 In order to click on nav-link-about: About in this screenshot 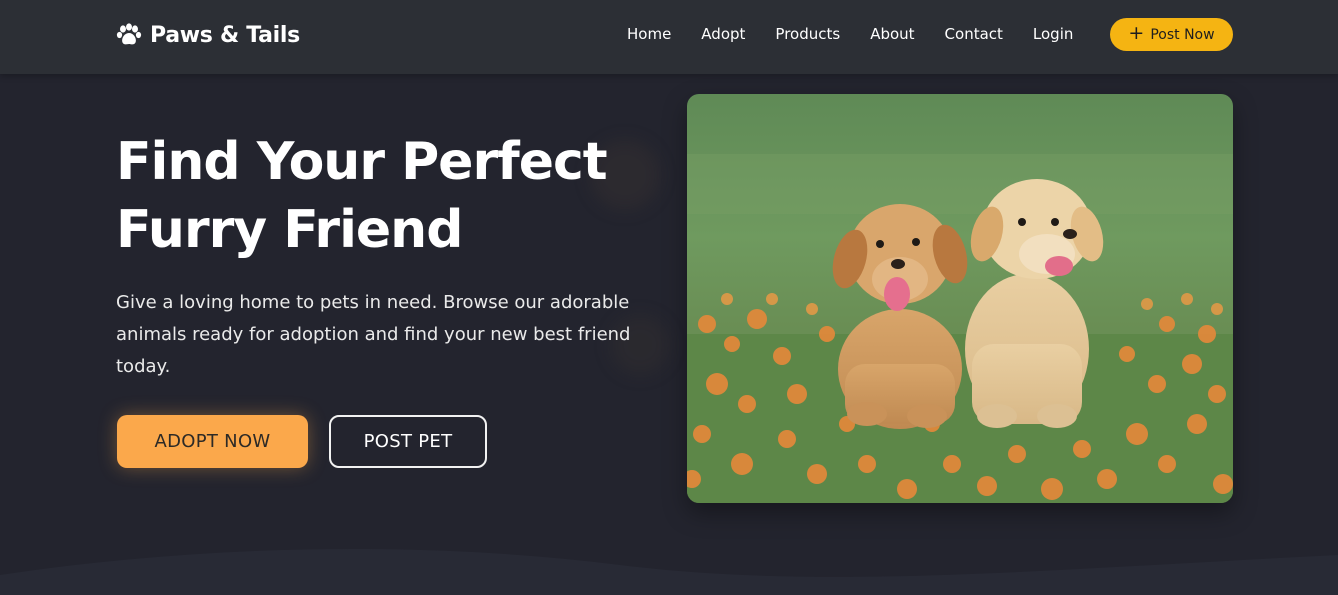, I will do `click(892, 34)`.